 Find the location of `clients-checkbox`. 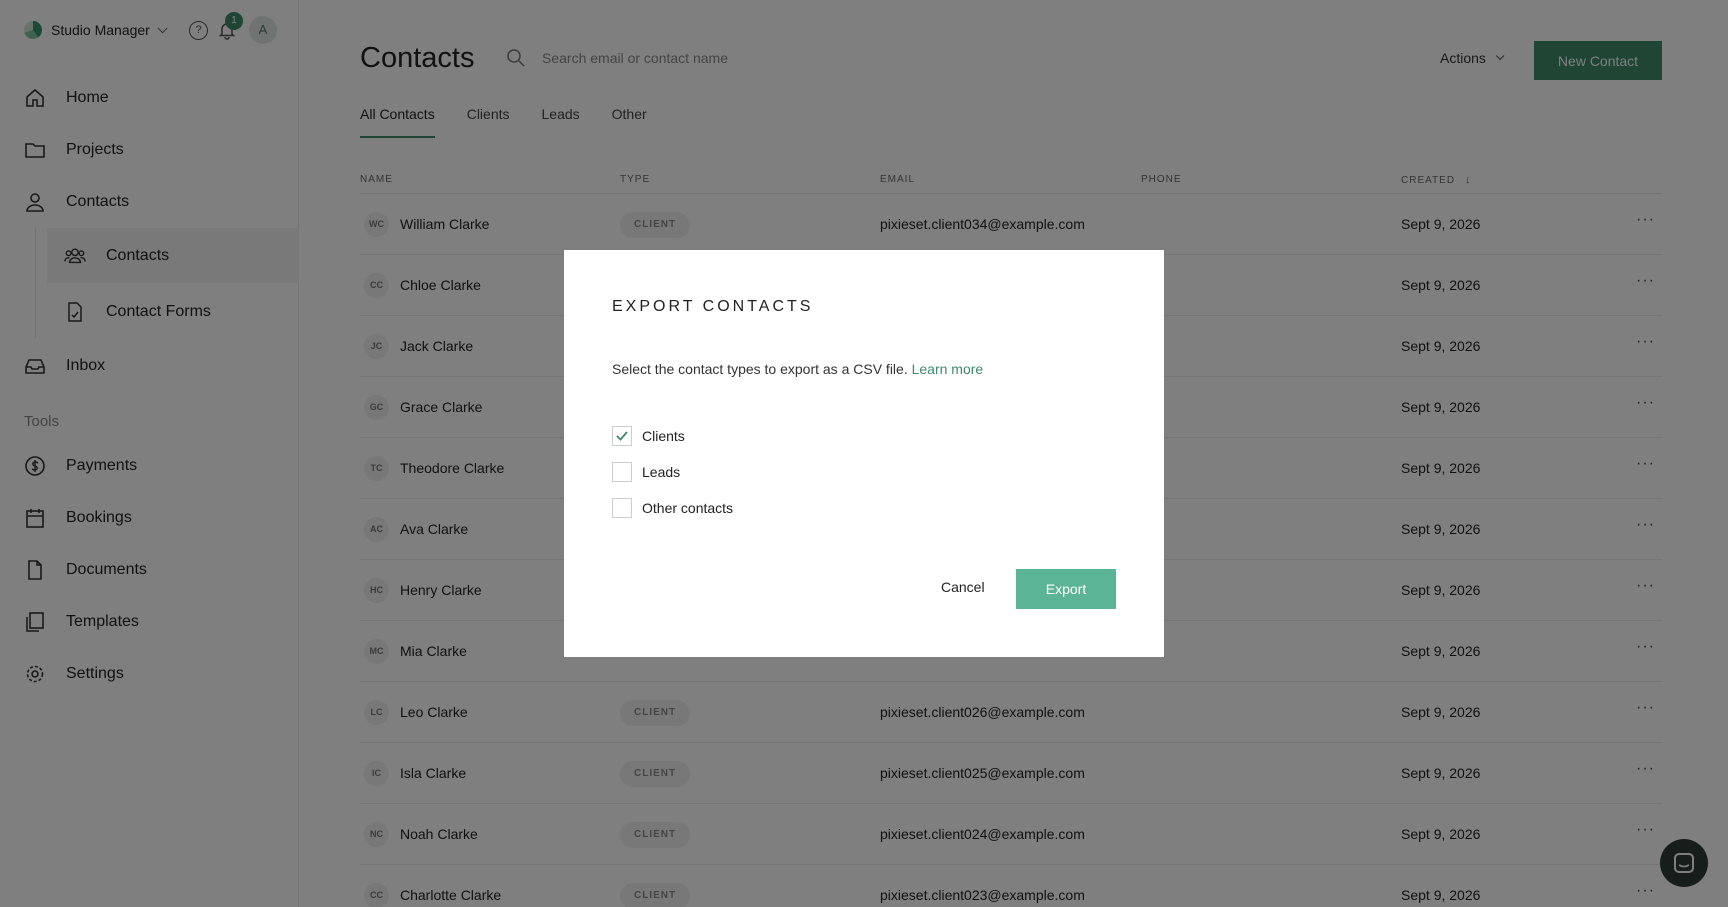

clients-checkbox is located at coordinates (622, 436).